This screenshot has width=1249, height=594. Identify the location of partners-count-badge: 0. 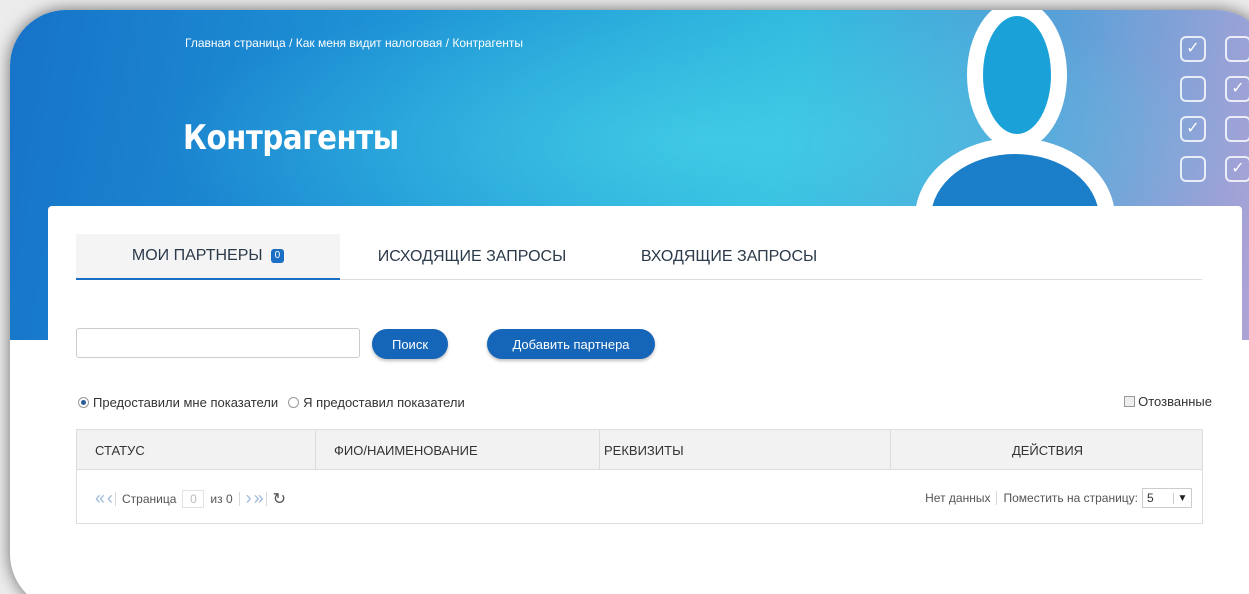
(277, 256).